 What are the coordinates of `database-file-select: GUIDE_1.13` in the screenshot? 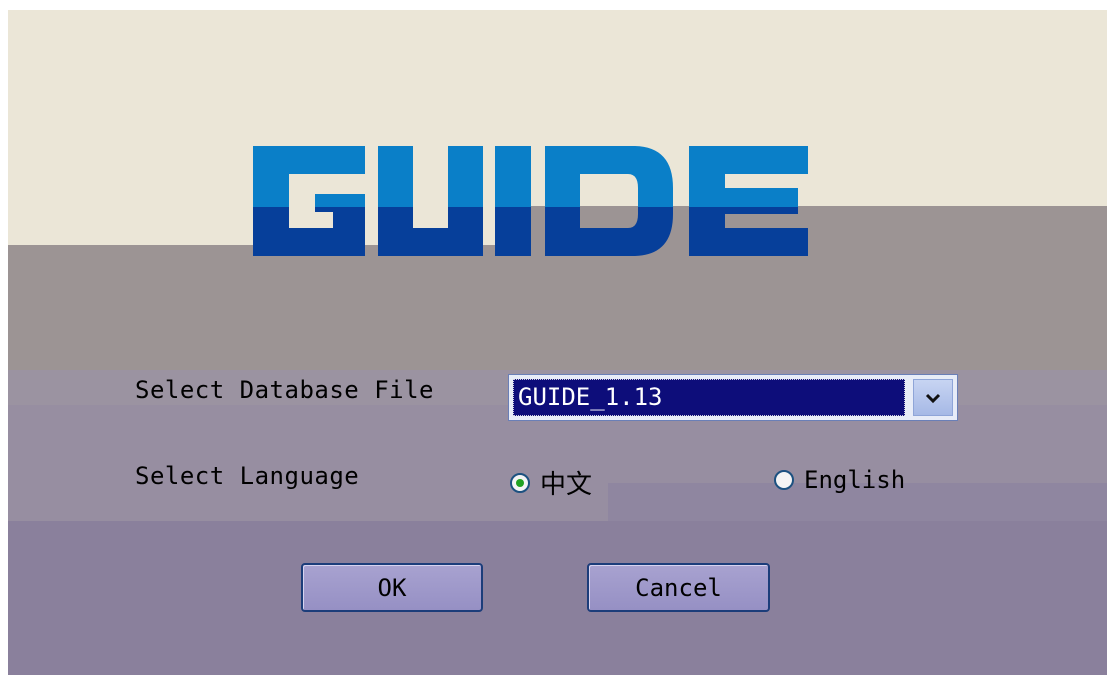 It's located at (733, 397).